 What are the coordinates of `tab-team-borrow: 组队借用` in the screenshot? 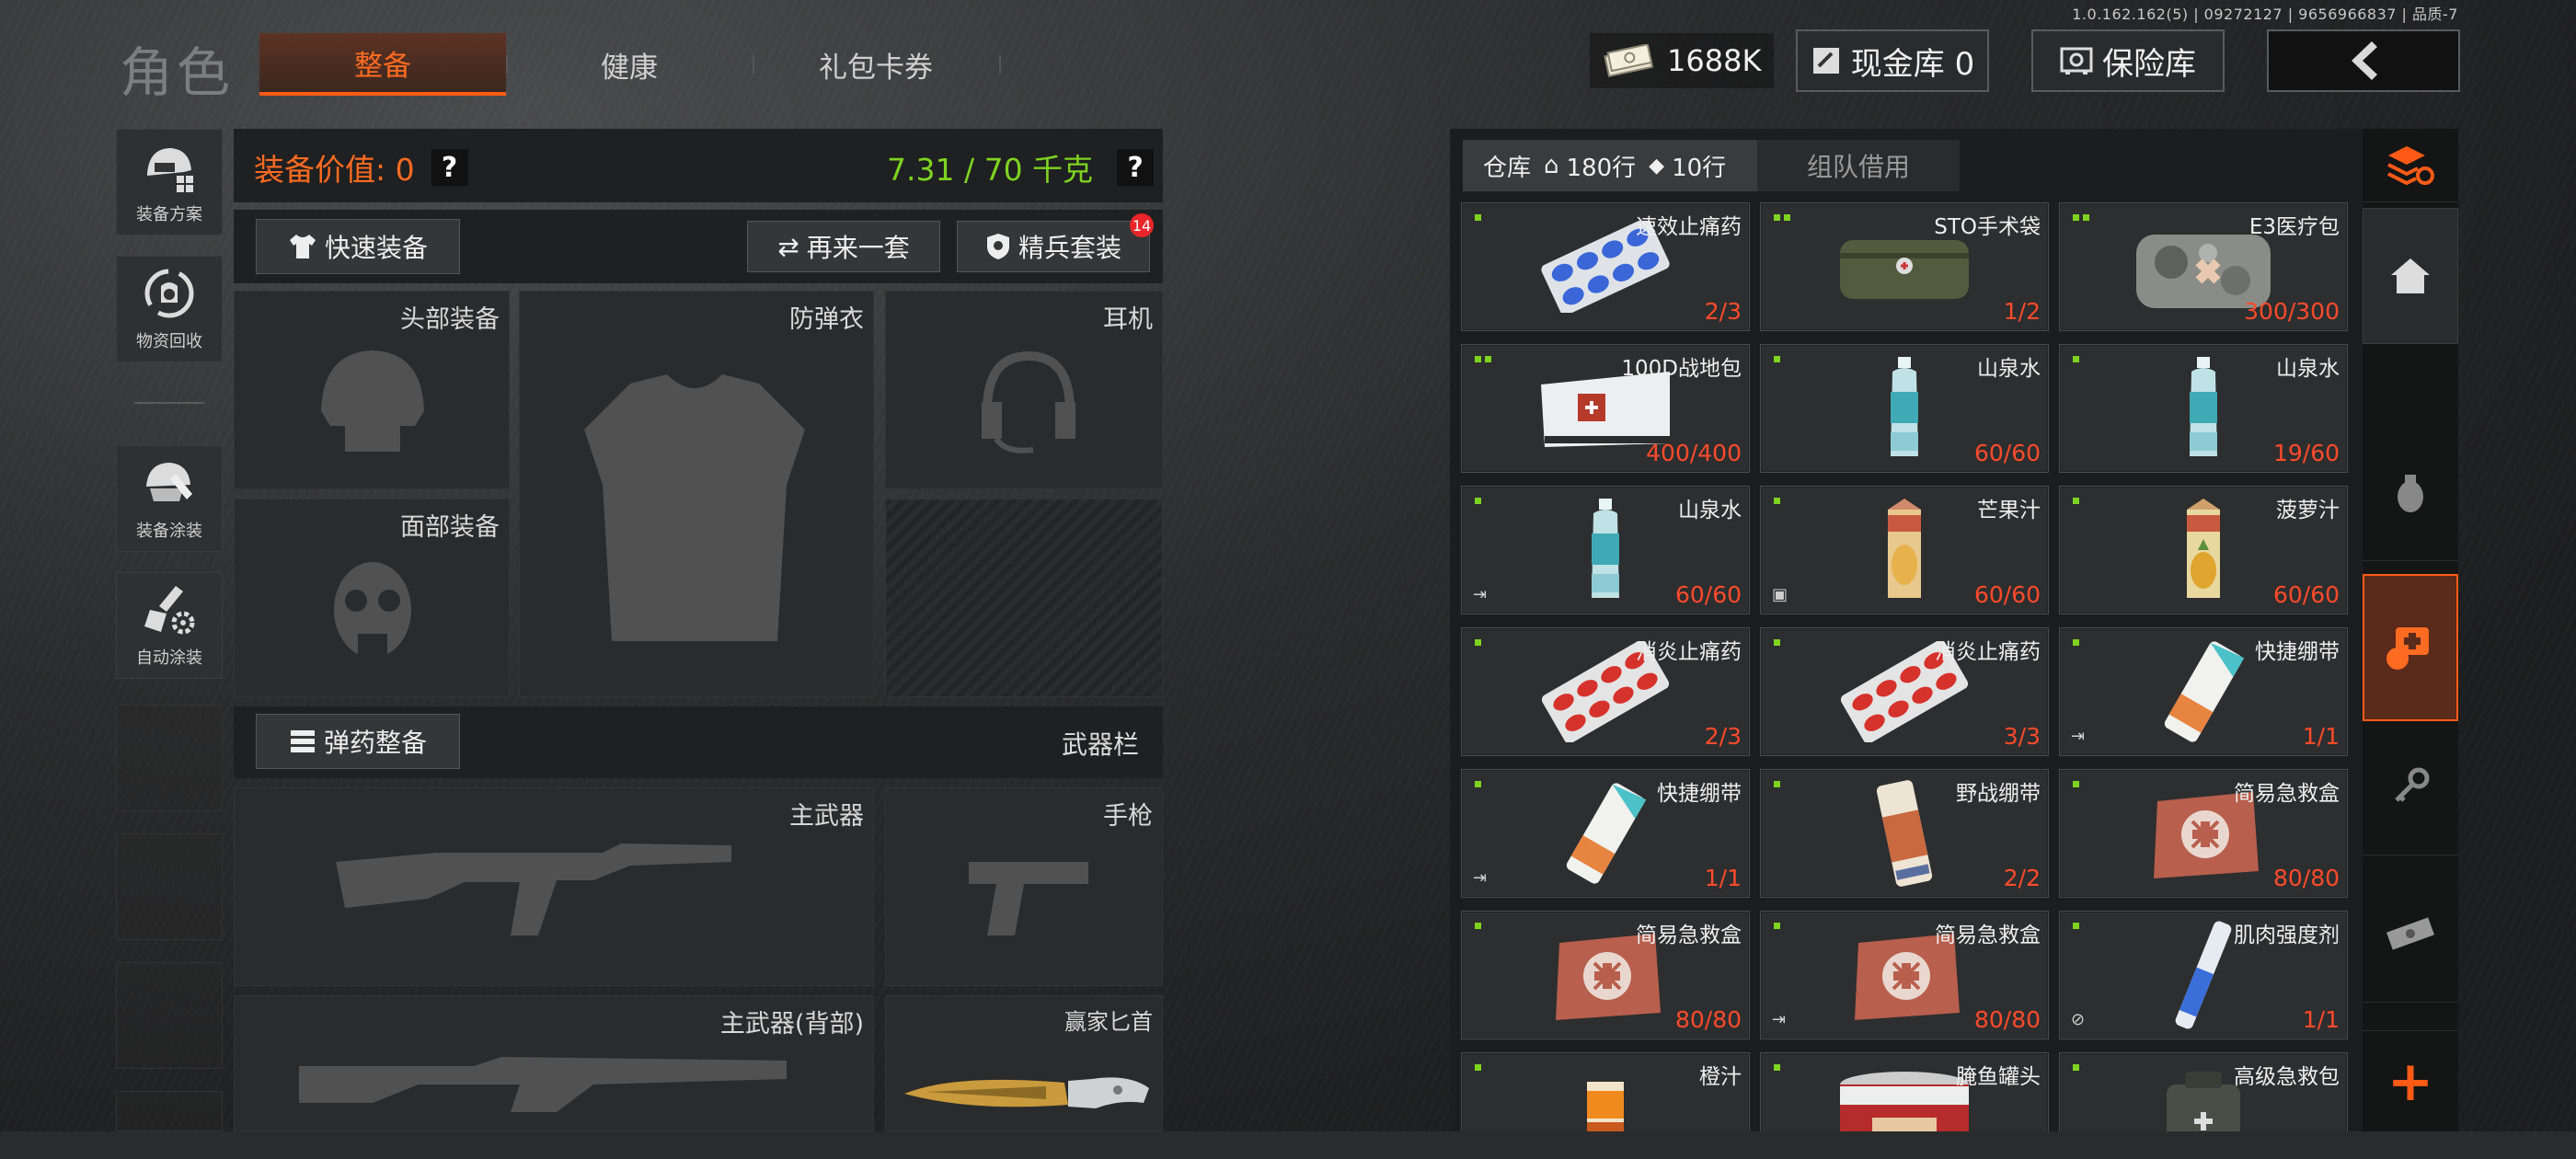 It's located at (1858, 165).